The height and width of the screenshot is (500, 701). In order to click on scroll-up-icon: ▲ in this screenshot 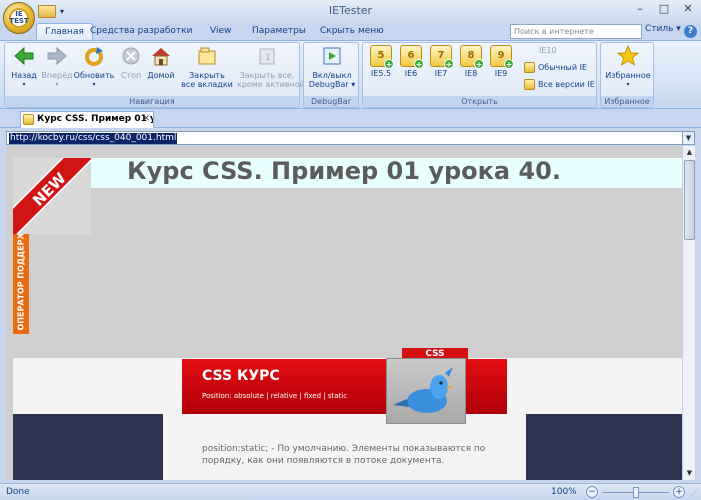, I will do `click(689, 152)`.